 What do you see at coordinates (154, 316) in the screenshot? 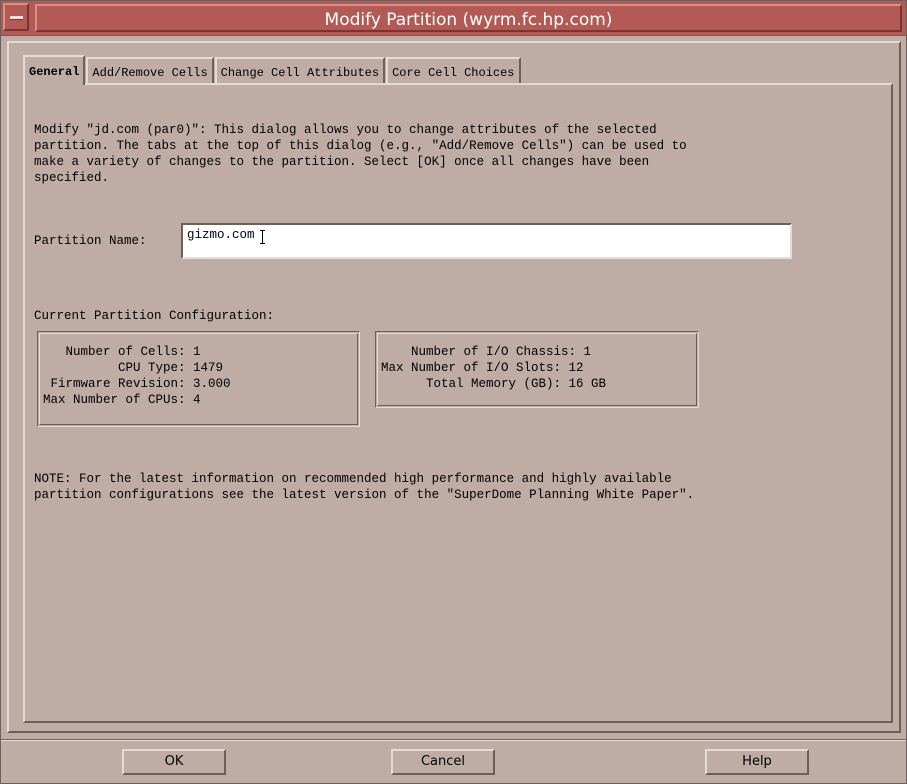
I see `config-section-label: Current Partition Configuration:` at bounding box center [154, 316].